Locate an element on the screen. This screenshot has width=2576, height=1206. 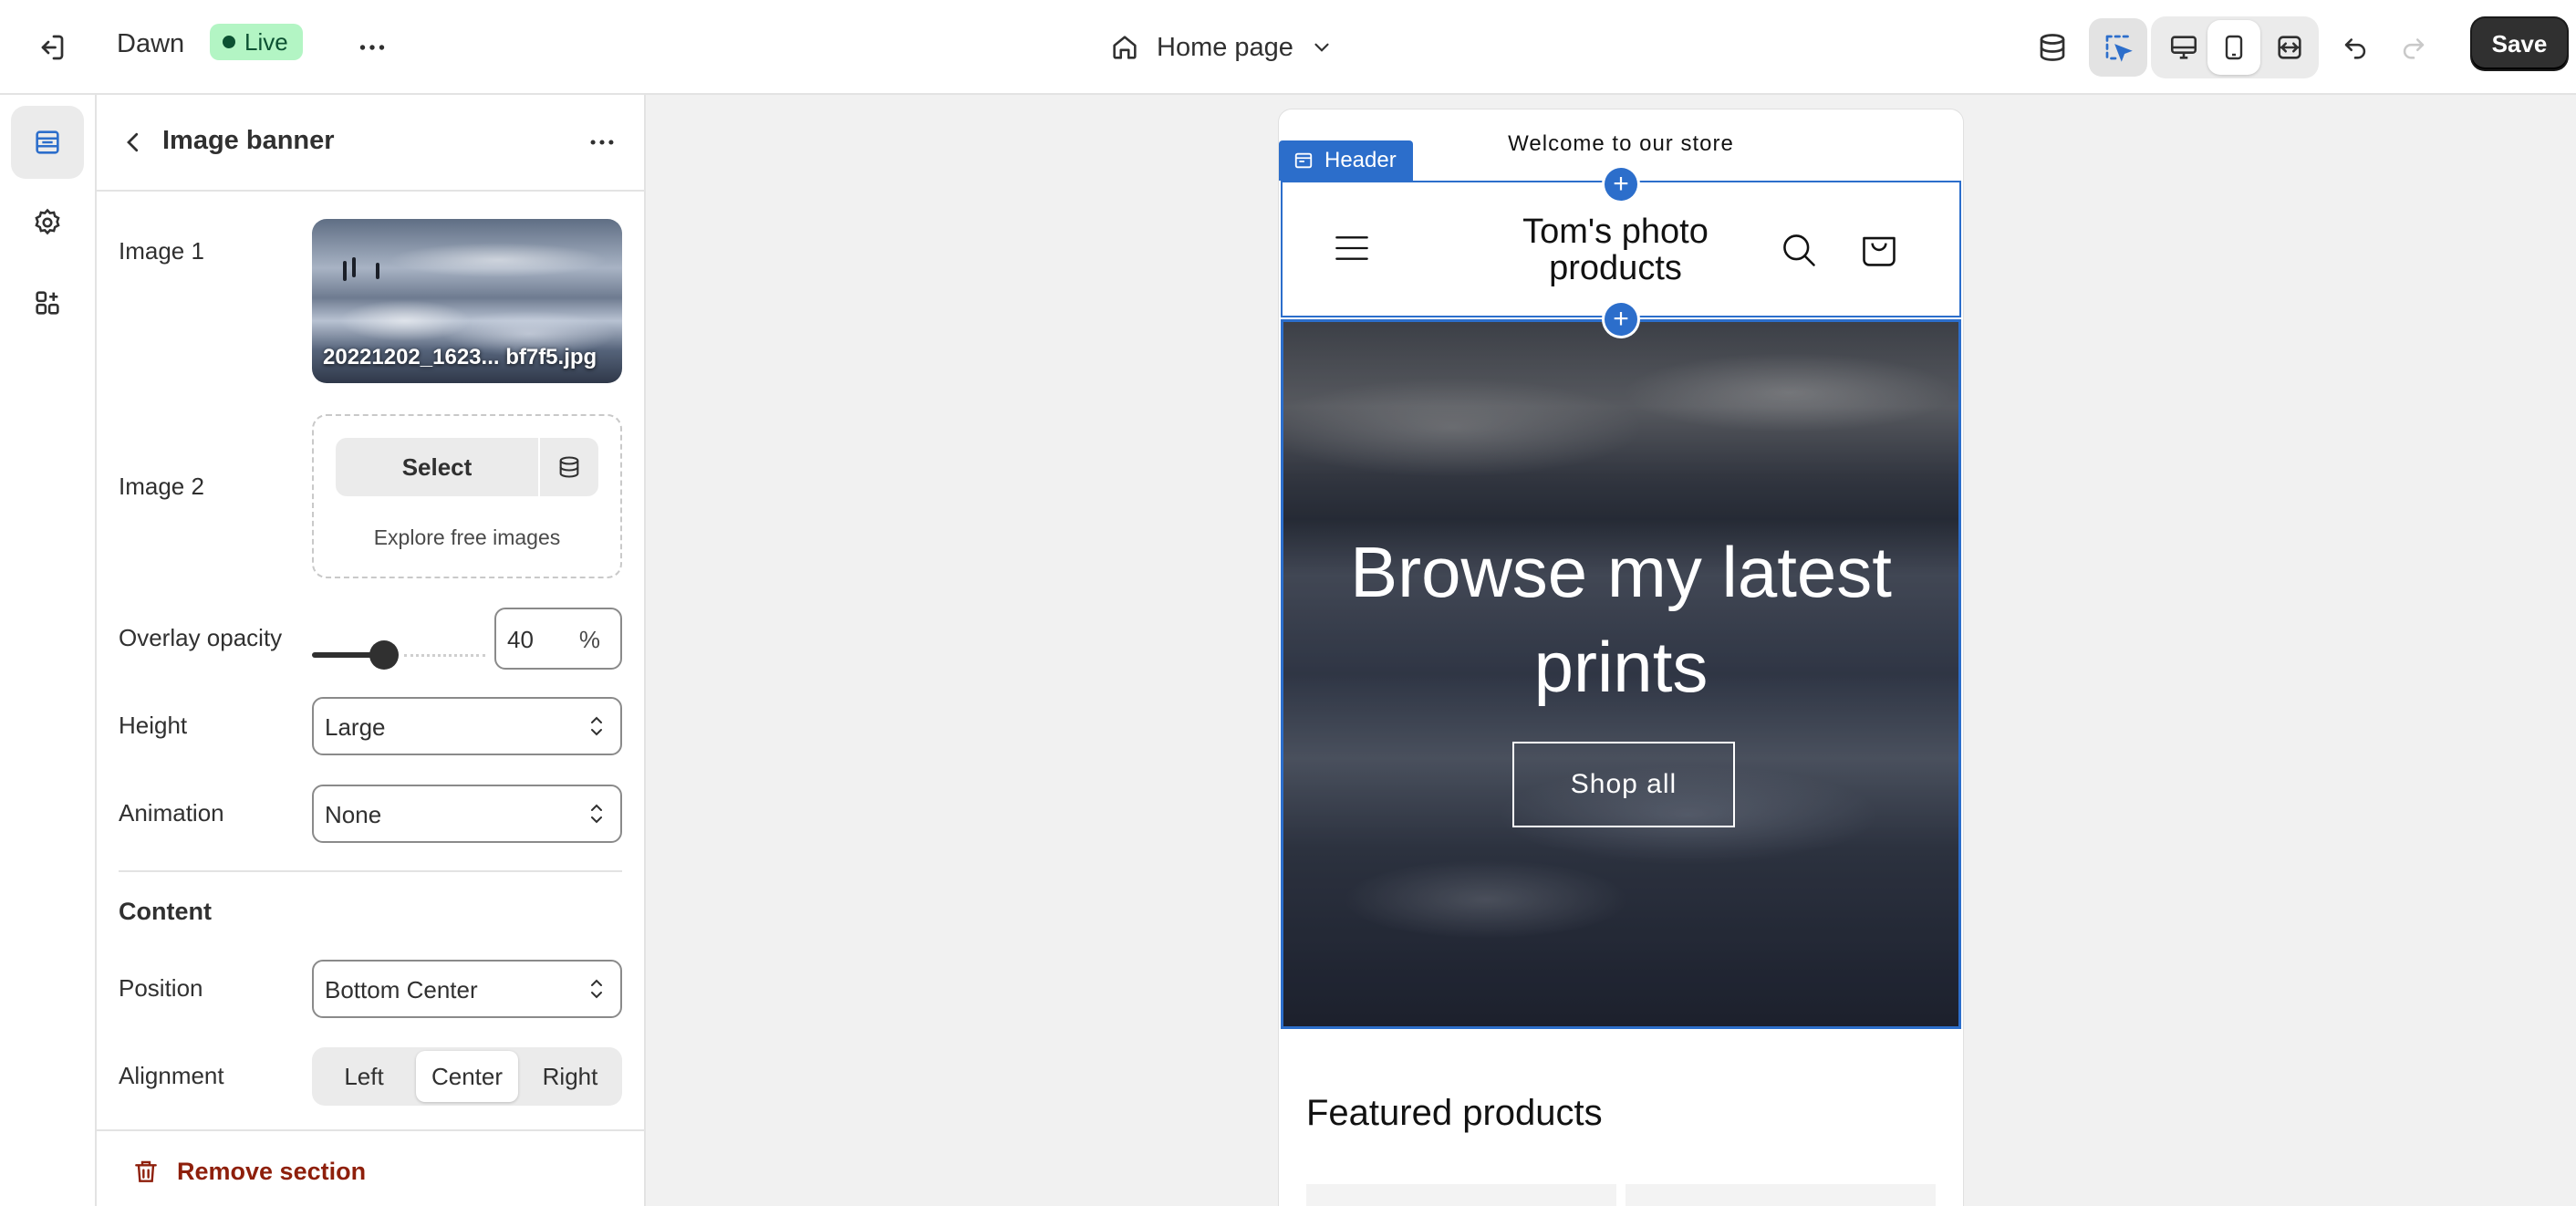
position-select: Bottom Center is located at coordinates (467, 989).